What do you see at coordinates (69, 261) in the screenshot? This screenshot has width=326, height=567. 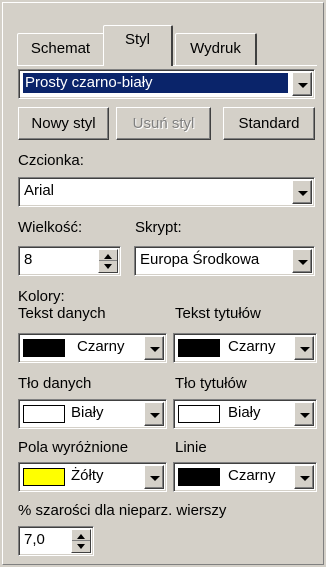 I see `size-stepper: 8` at bounding box center [69, 261].